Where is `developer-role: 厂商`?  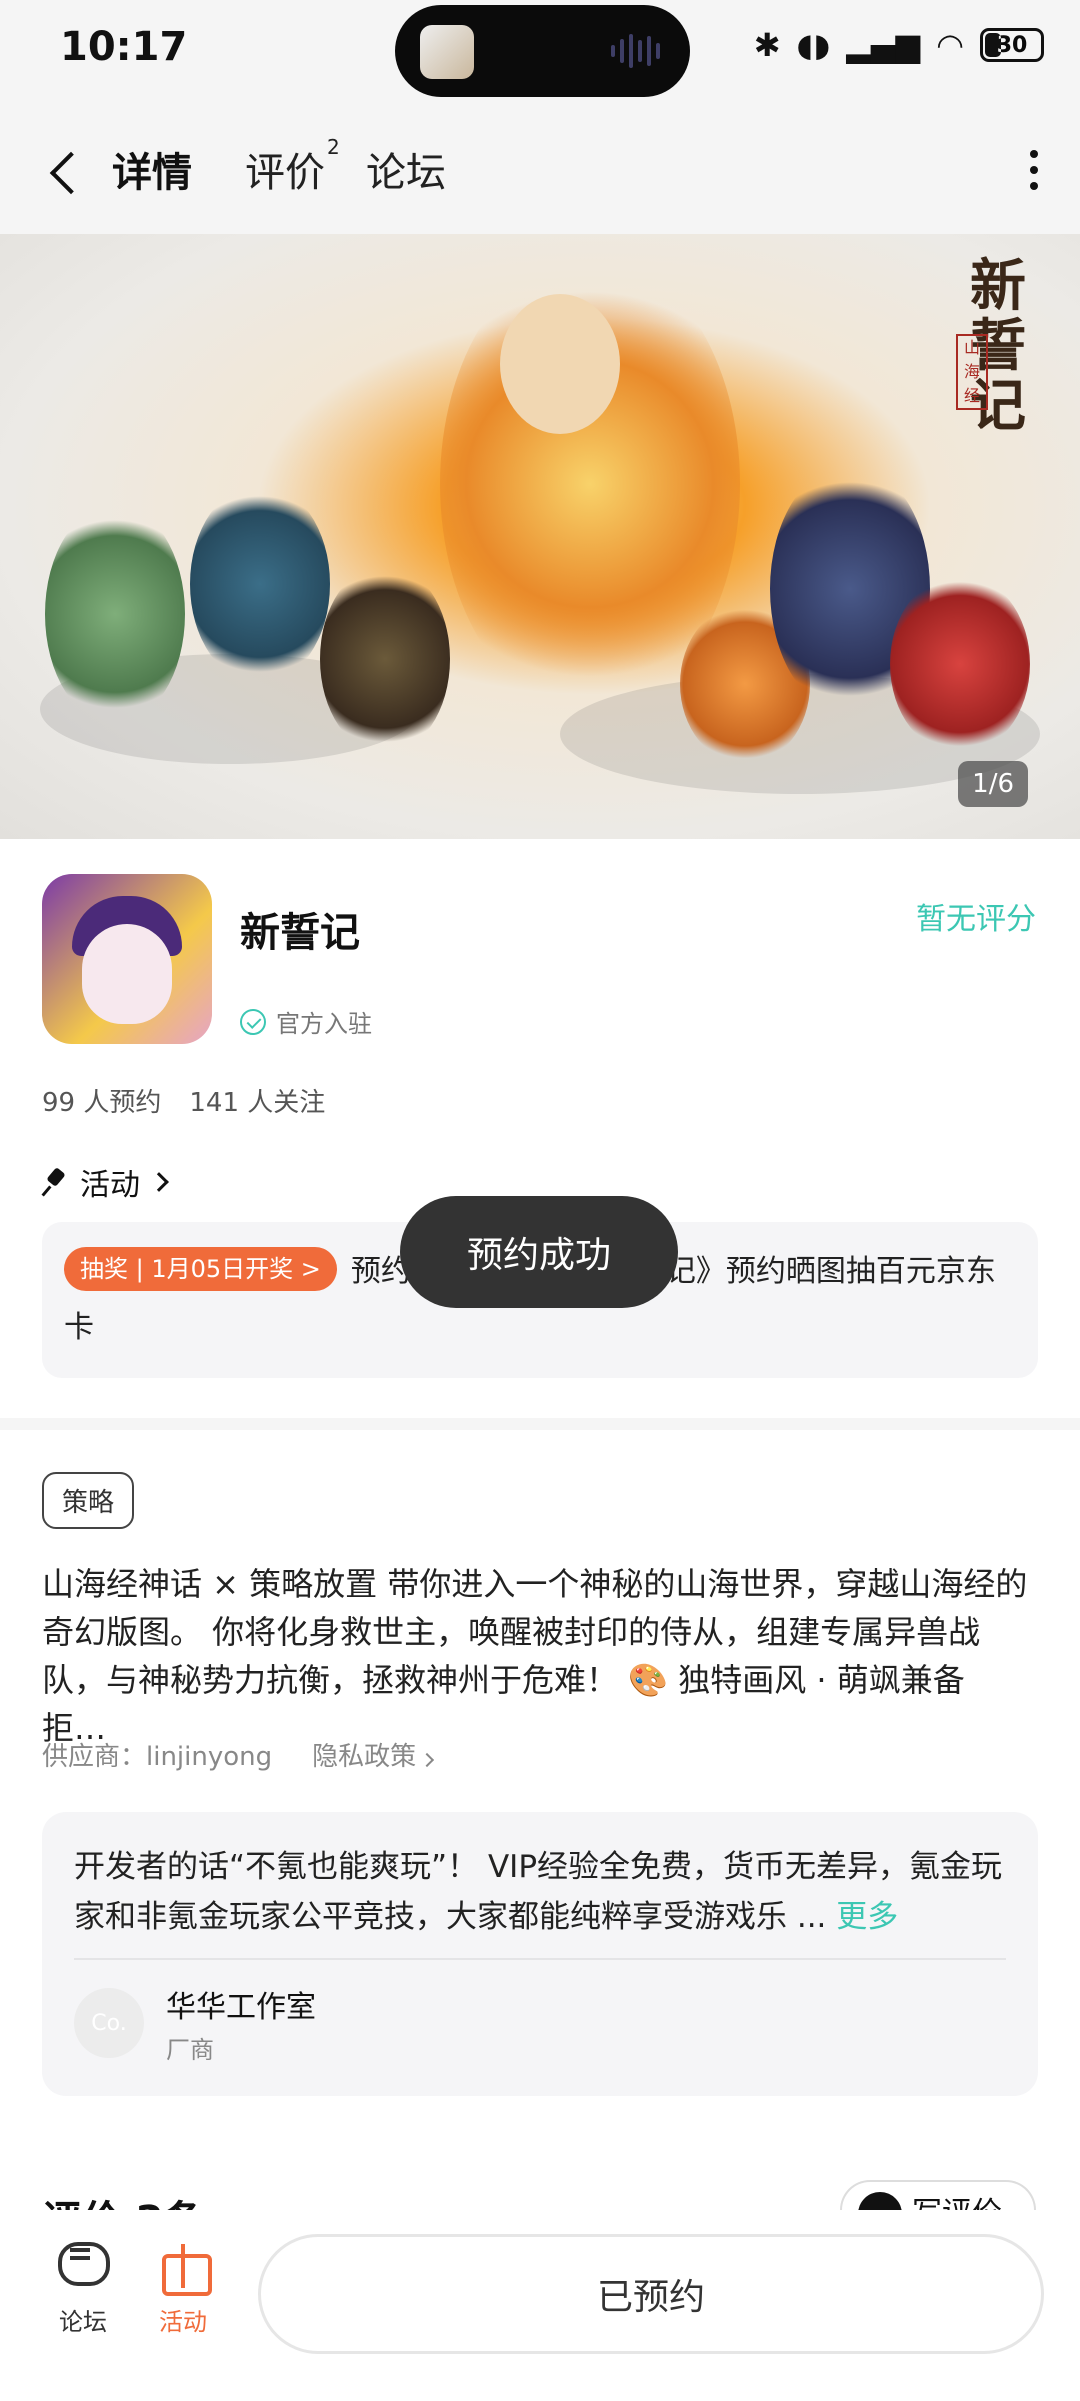
developer-role: 厂商 is located at coordinates (190, 2050).